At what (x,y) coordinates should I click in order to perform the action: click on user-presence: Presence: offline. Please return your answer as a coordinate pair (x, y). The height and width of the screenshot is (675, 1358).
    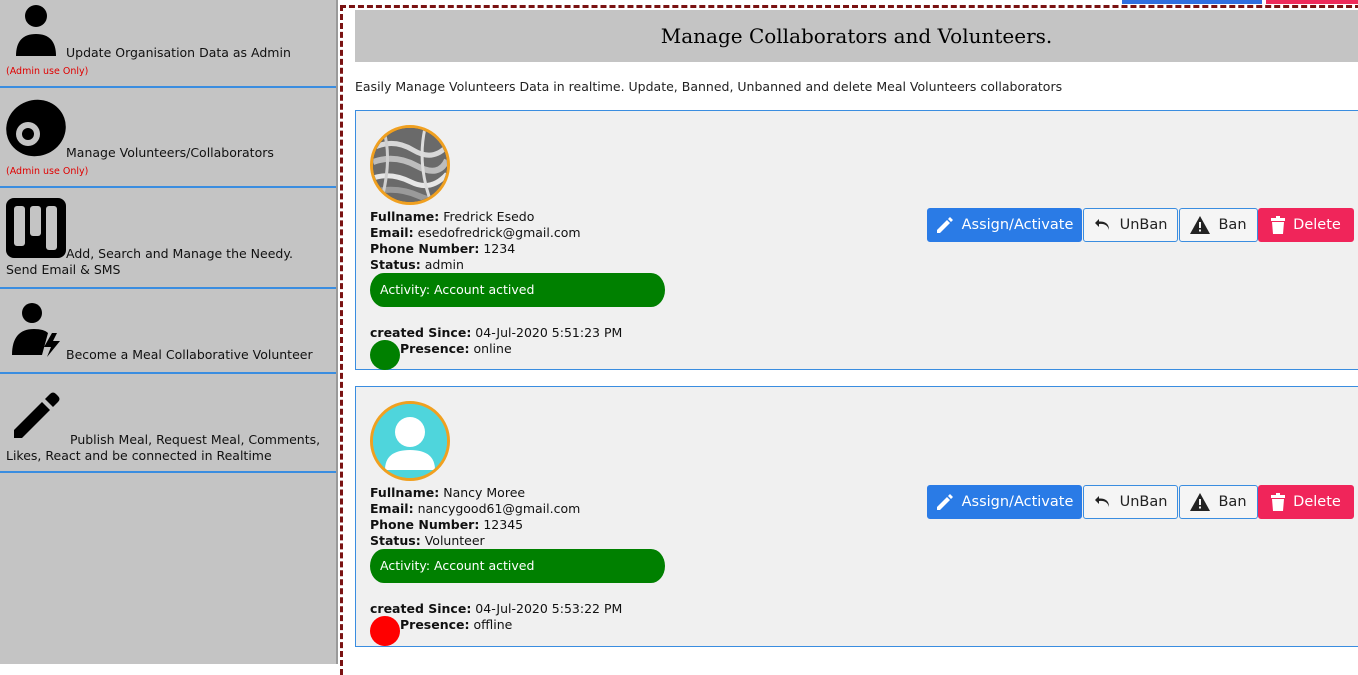
    Looking at the image, I should click on (456, 625).